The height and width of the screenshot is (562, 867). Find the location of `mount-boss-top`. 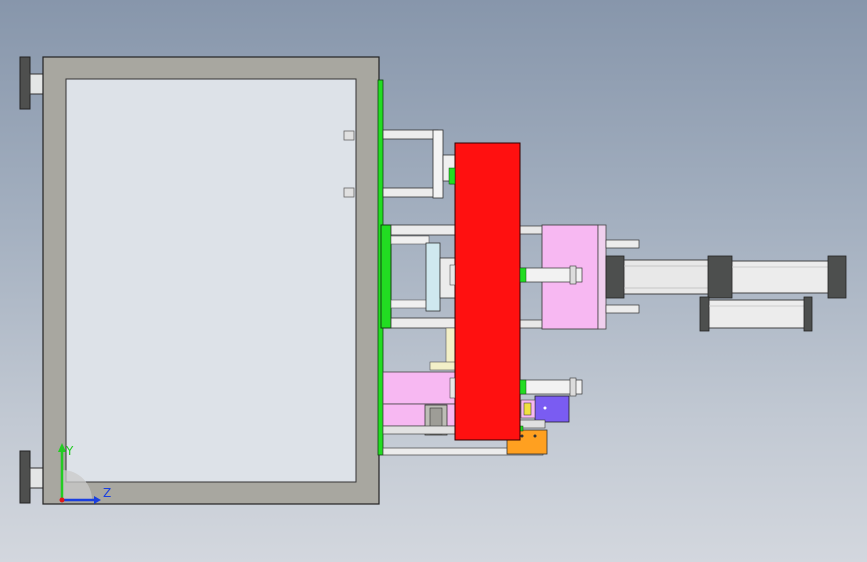

mount-boss-top is located at coordinates (32, 83).